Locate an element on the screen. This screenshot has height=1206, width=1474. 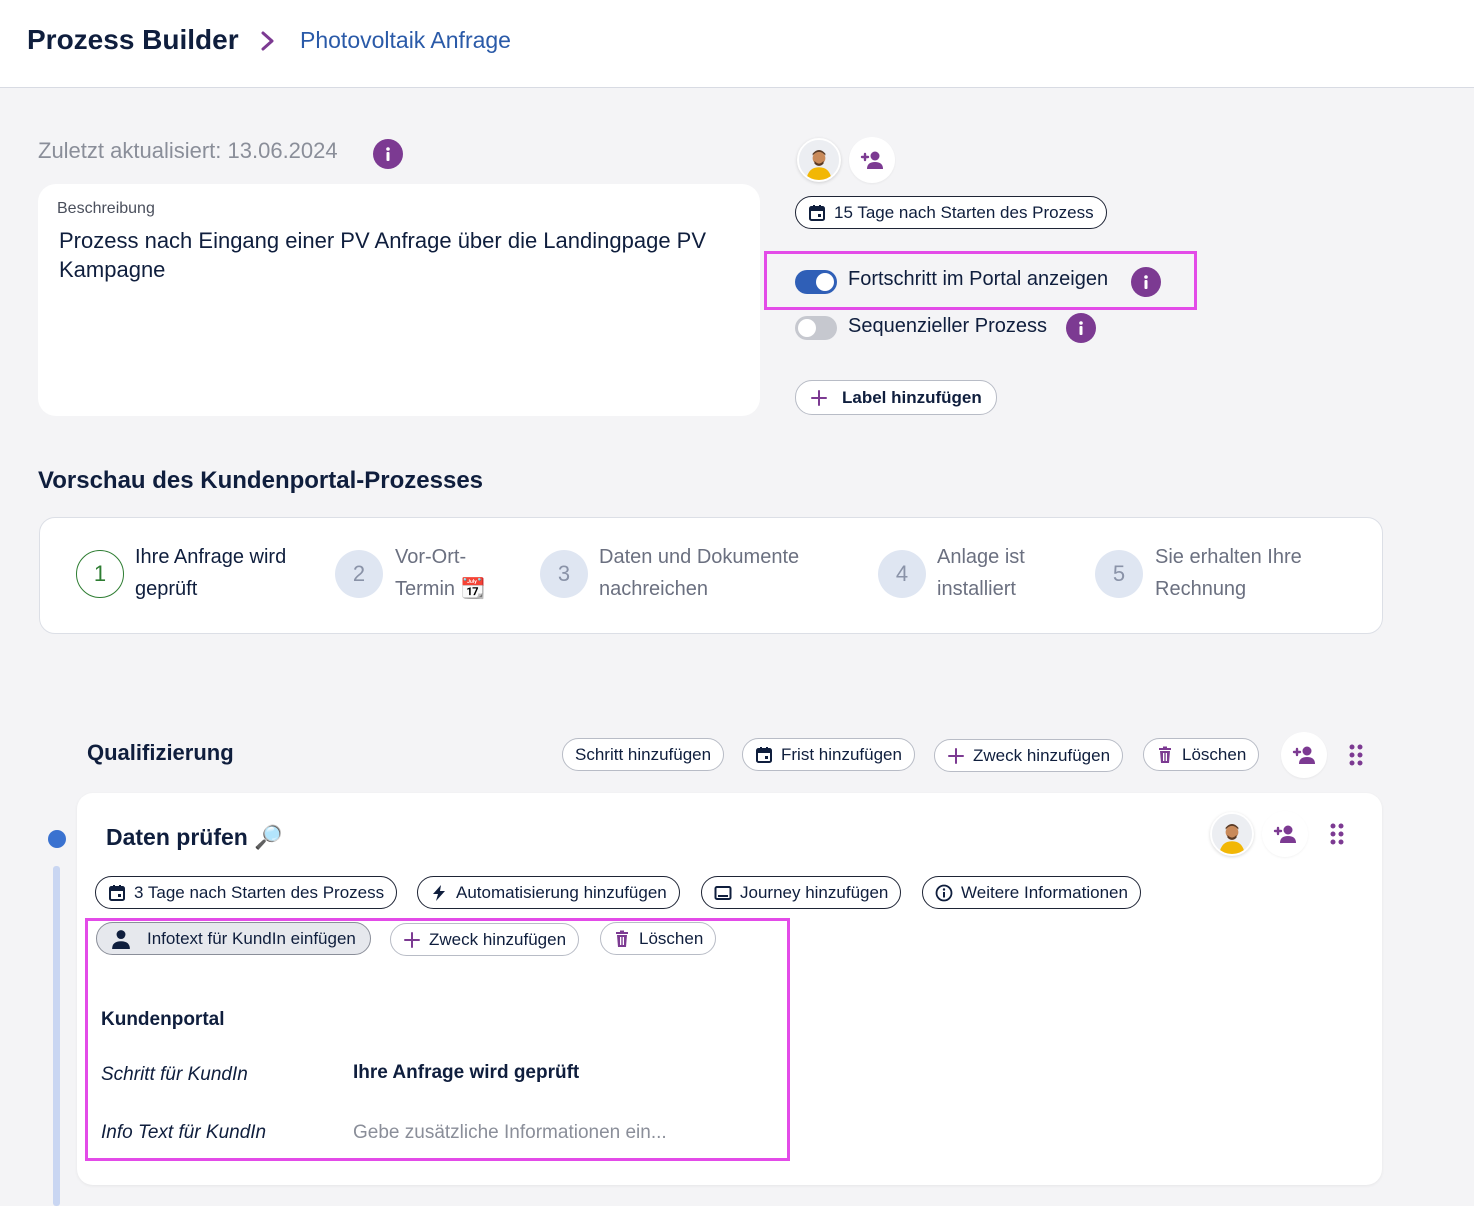
deadline-chip: 15 Tage nach Starten des Prozess is located at coordinates (951, 212).